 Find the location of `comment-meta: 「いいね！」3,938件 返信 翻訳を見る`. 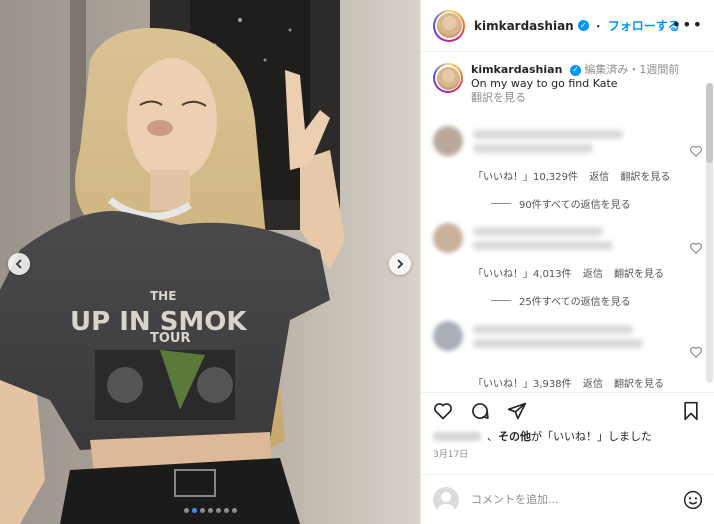

comment-meta: 「いいね！」3,938件 返信 翻訳を見る is located at coordinates (572, 382).